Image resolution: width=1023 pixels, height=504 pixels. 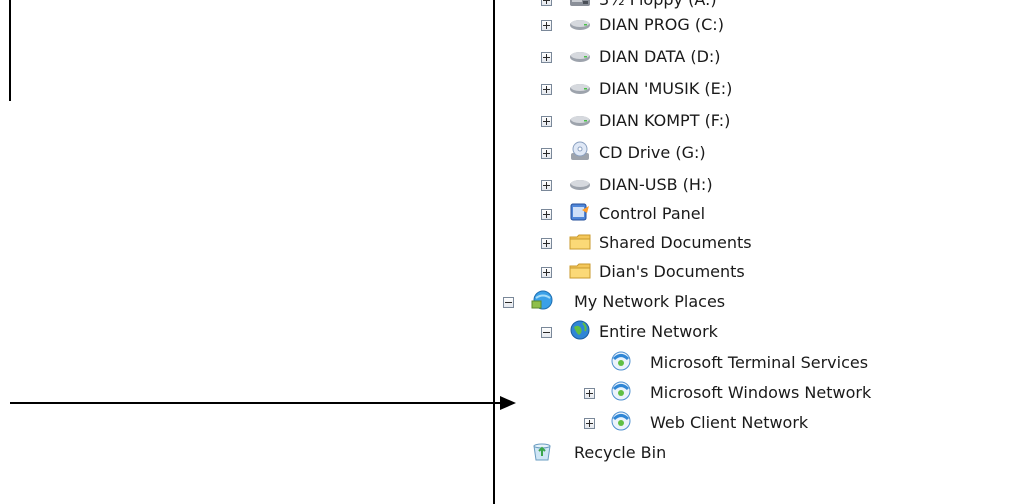 What do you see at coordinates (656, 184) in the screenshot?
I see `tree-item-label: DIAN-USB (H:)` at bounding box center [656, 184].